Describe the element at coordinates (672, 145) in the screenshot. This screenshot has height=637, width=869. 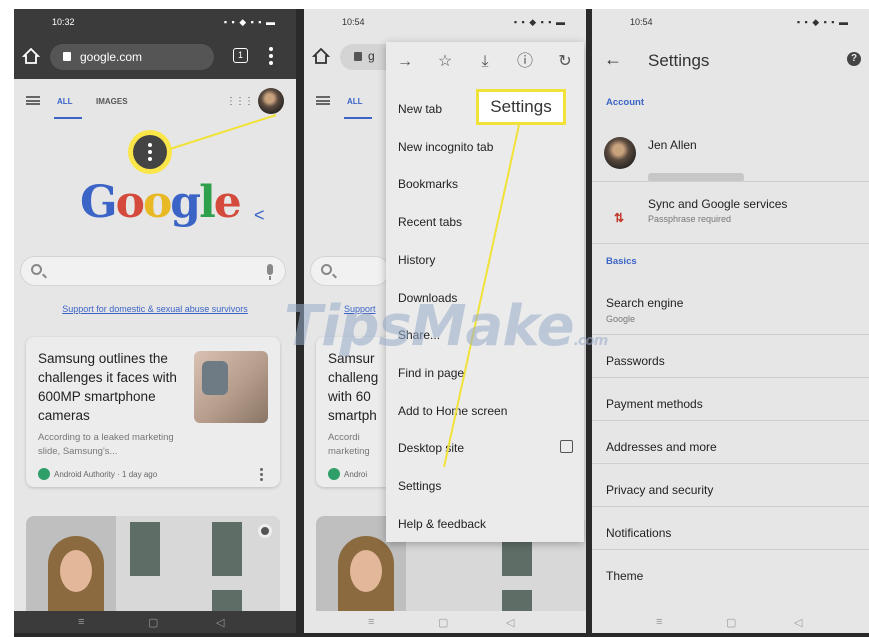
I see `account-name: Jen Allen` at that location.